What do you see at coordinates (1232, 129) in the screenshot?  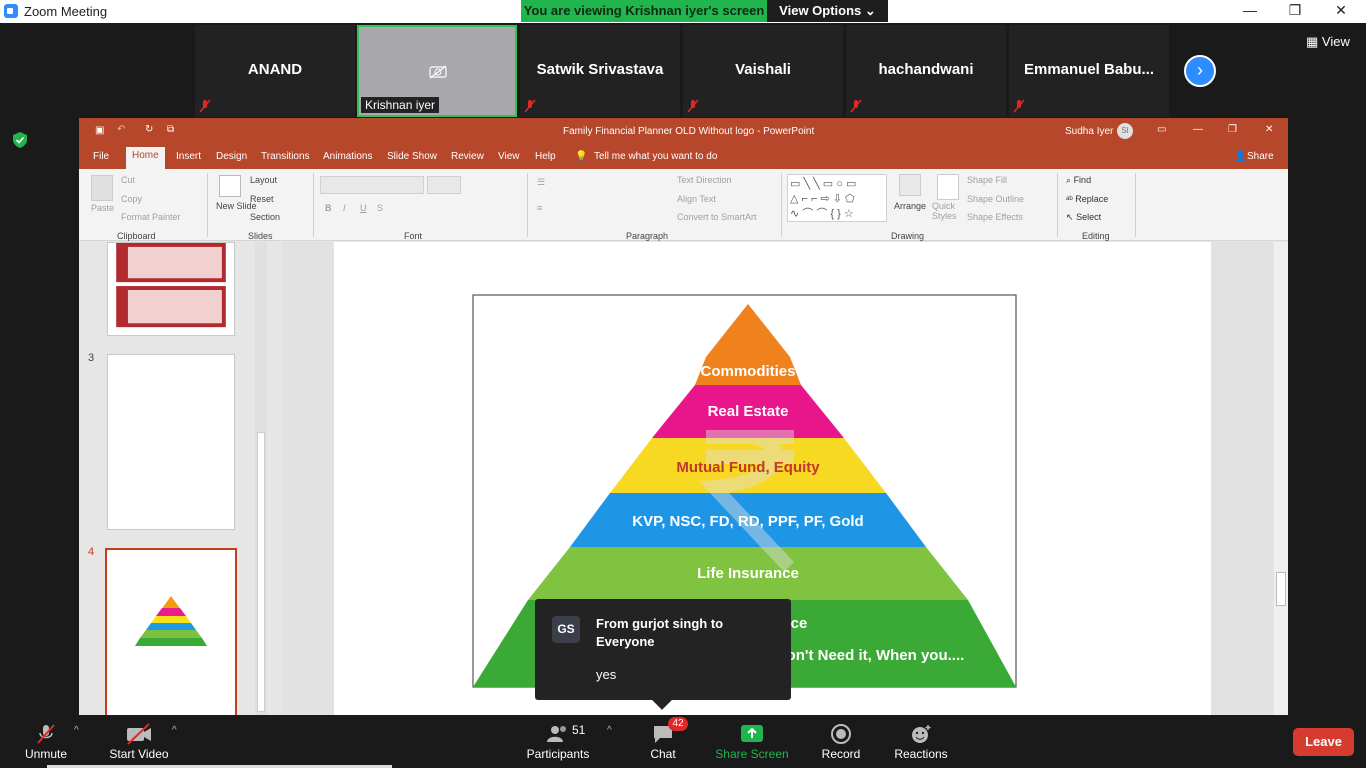 I see `ppt-restore-icon: ❐` at bounding box center [1232, 129].